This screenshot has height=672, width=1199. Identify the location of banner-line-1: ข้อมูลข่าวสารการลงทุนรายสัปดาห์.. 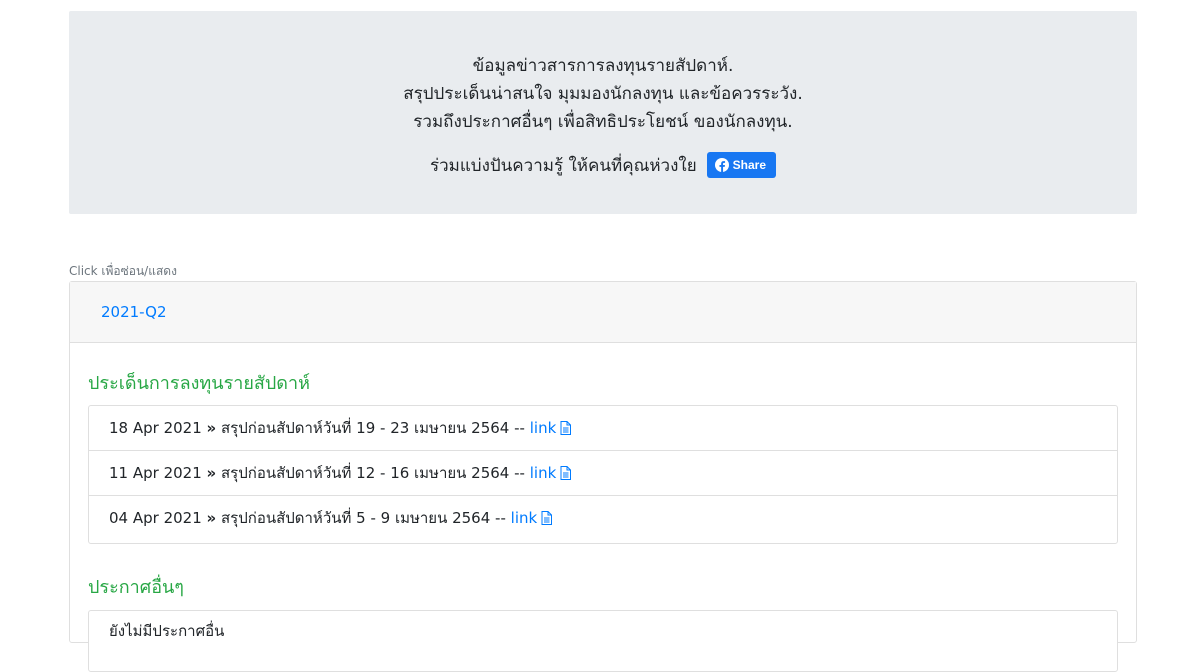
(603, 66).